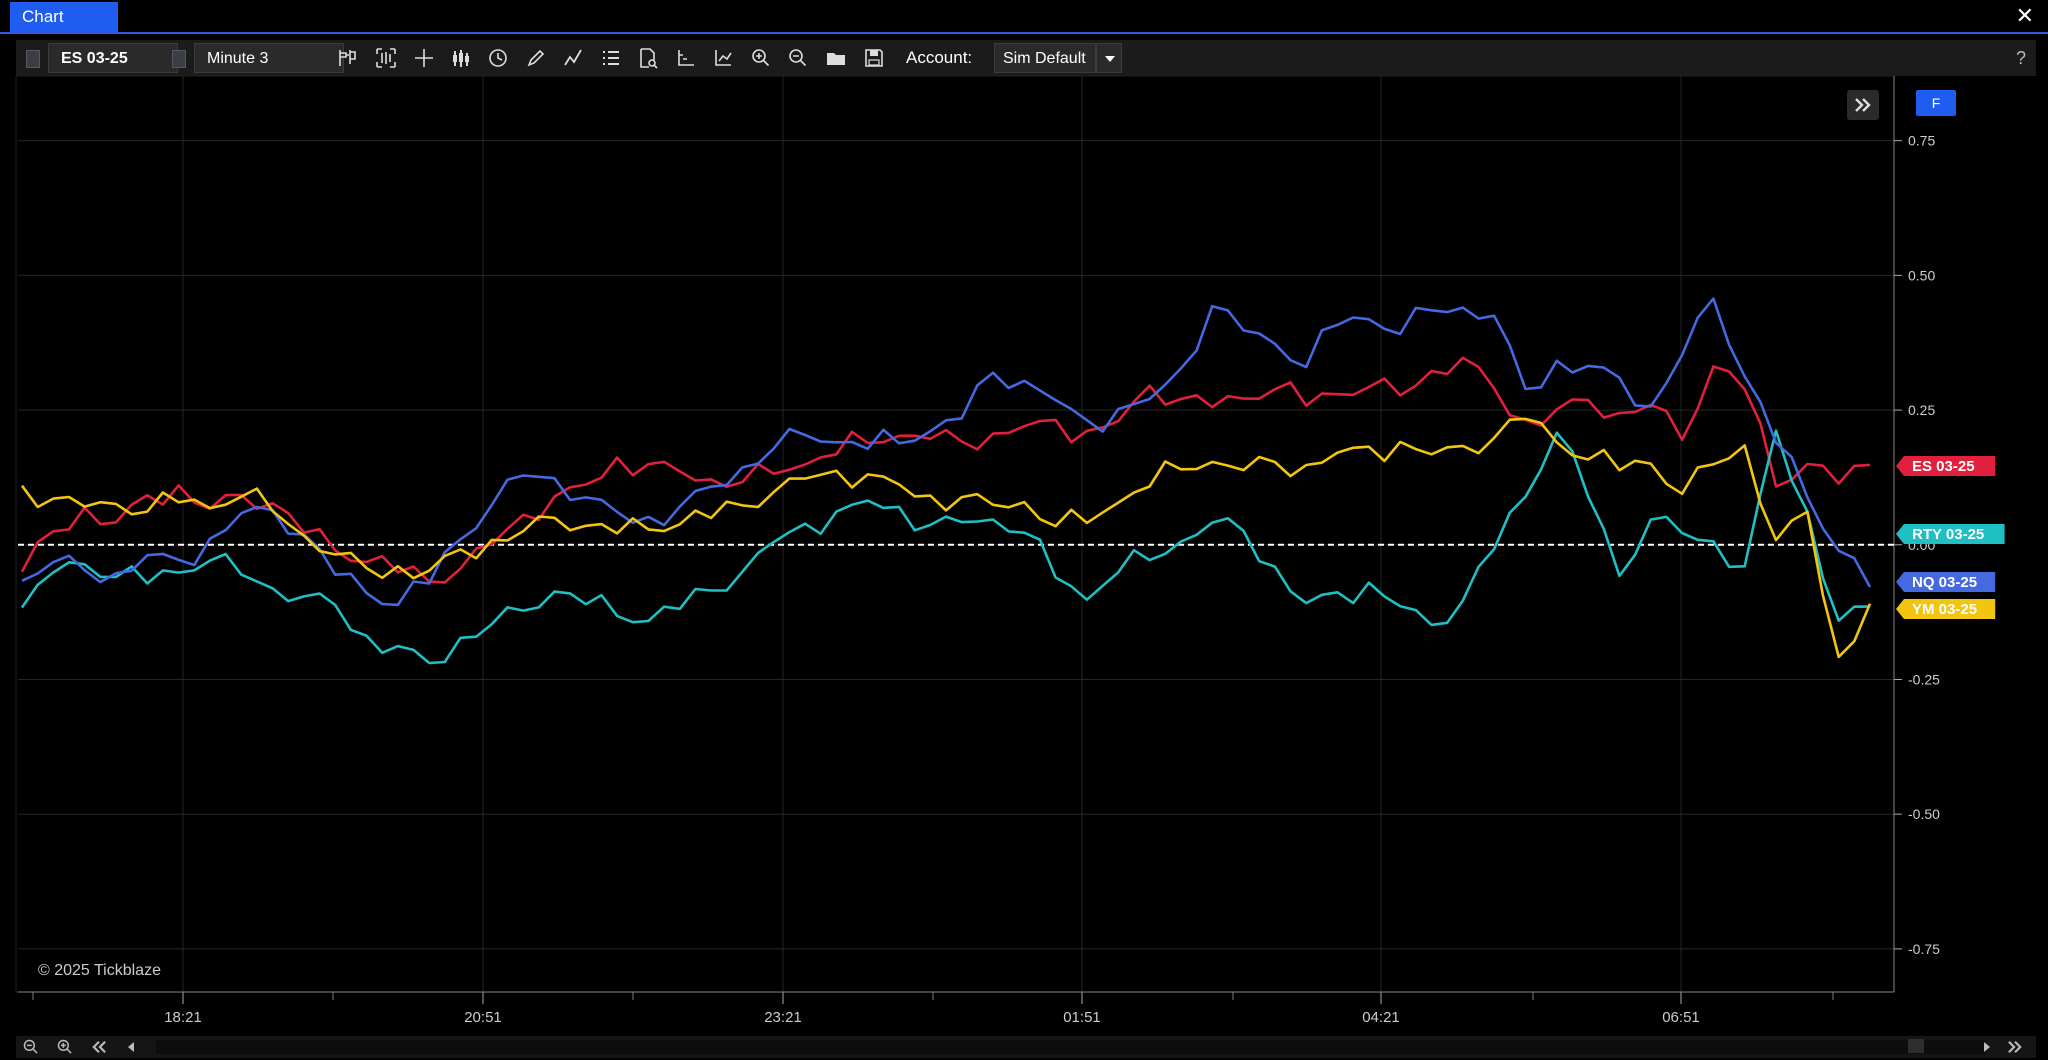  What do you see at coordinates (783, 1017) in the screenshot?
I see `x-tick-label: 23:21` at bounding box center [783, 1017].